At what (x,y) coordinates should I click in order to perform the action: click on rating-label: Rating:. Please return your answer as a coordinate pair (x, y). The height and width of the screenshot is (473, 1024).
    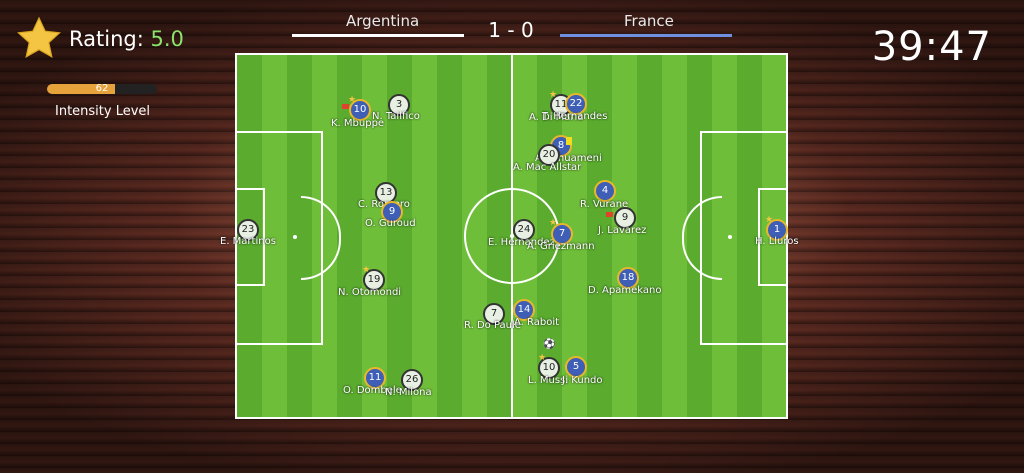
    Looking at the image, I should click on (106, 39).